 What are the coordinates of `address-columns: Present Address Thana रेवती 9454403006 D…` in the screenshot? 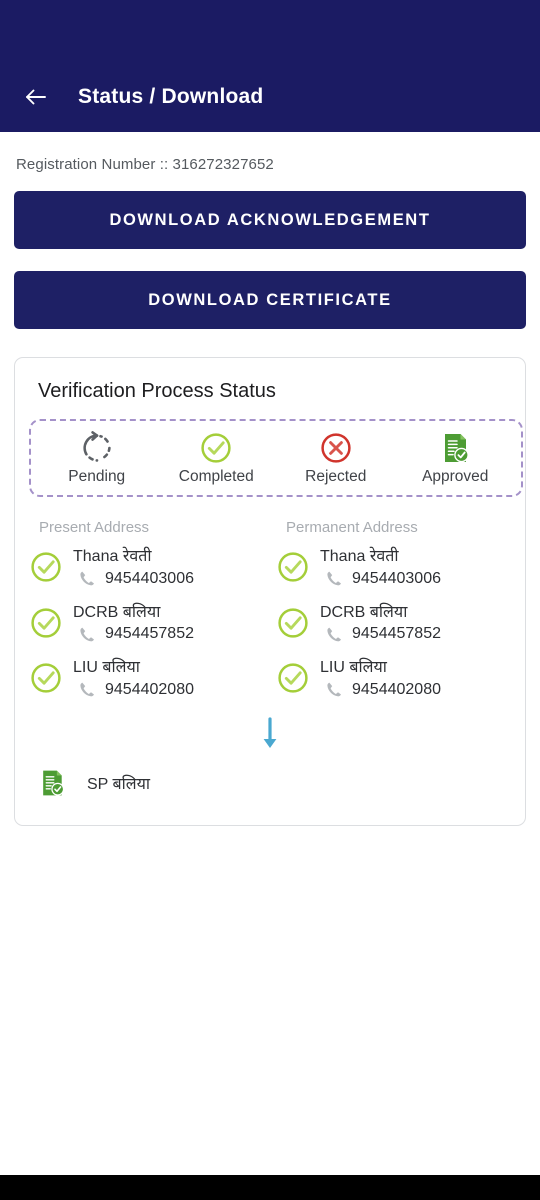 It's located at (270, 616).